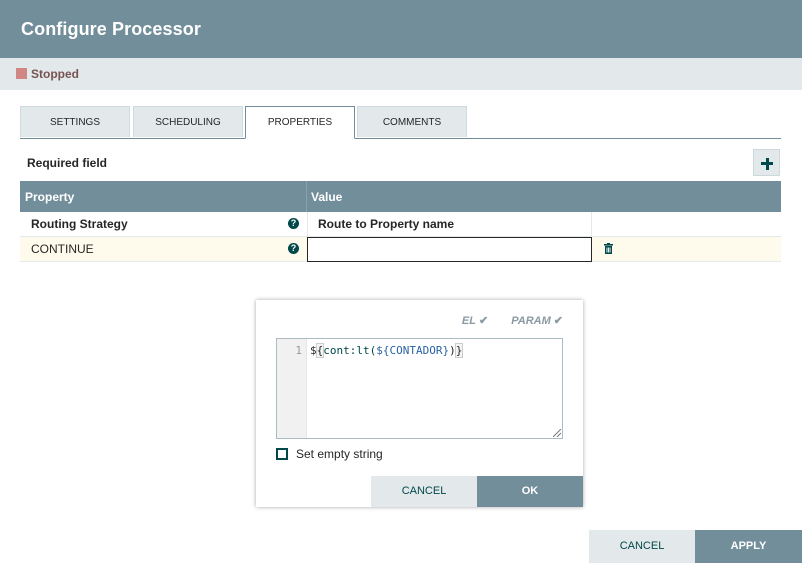 The width and height of the screenshot is (802, 563). Describe the element at coordinates (766, 162) in the screenshot. I see `add-property-button` at that location.